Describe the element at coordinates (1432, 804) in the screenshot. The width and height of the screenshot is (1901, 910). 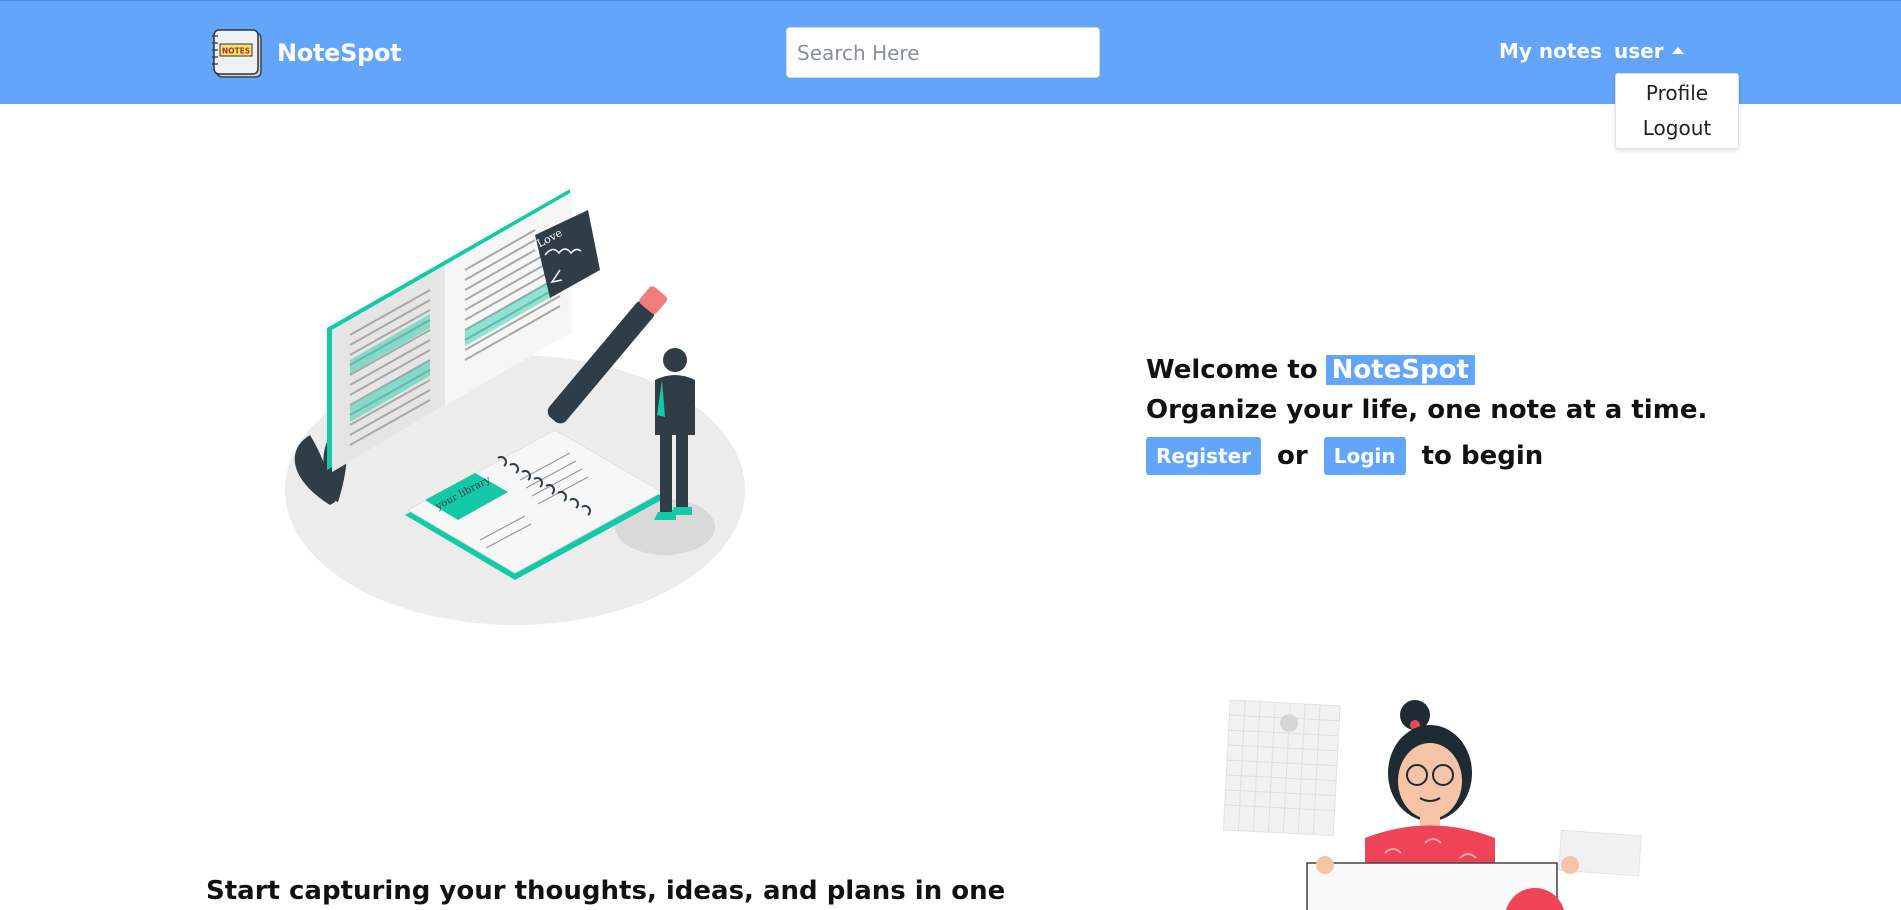
I see `woman-with-board-illustration` at that location.